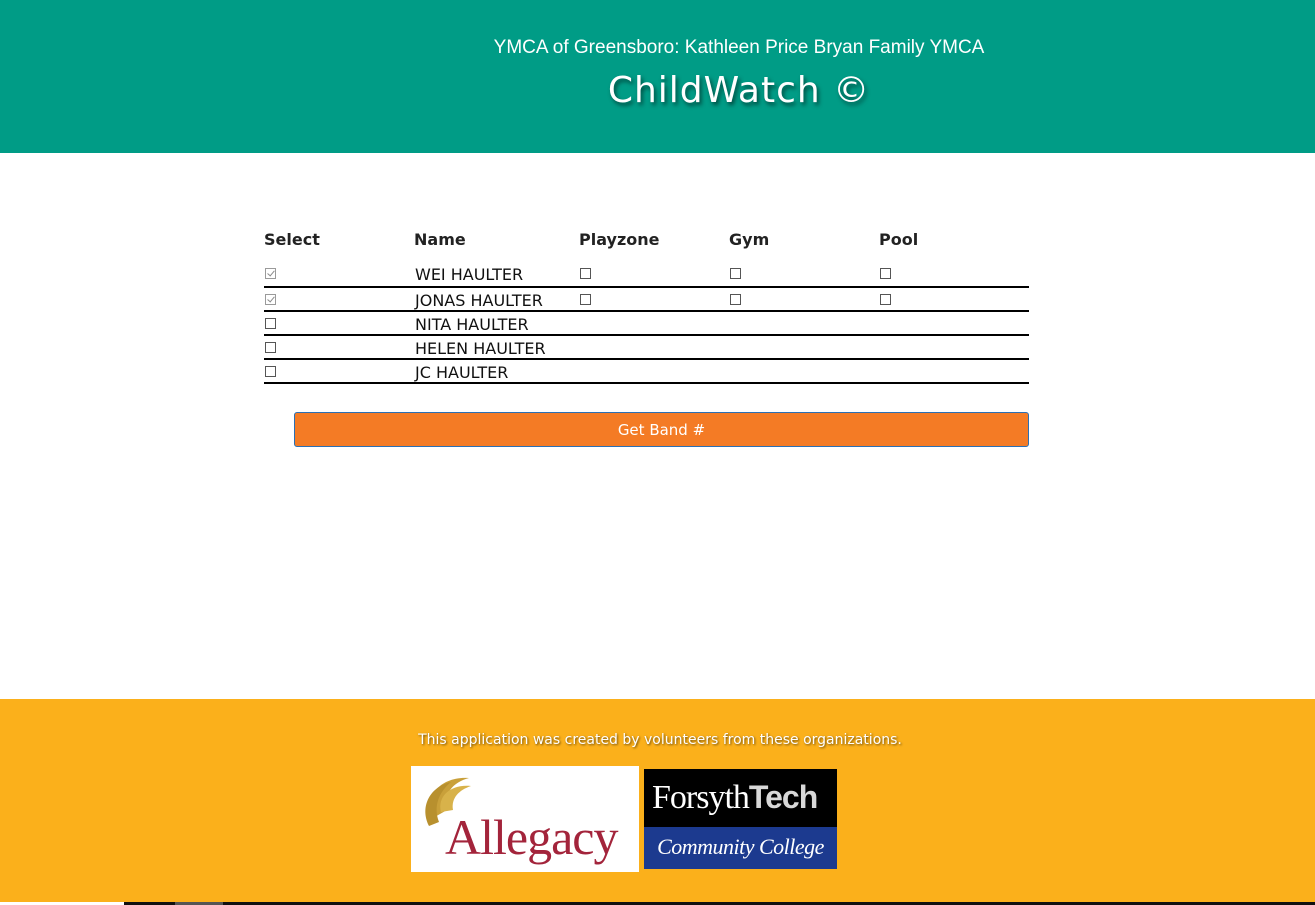 The width and height of the screenshot is (1315, 905). I want to click on child-name: WEI HAULTER, so click(469, 274).